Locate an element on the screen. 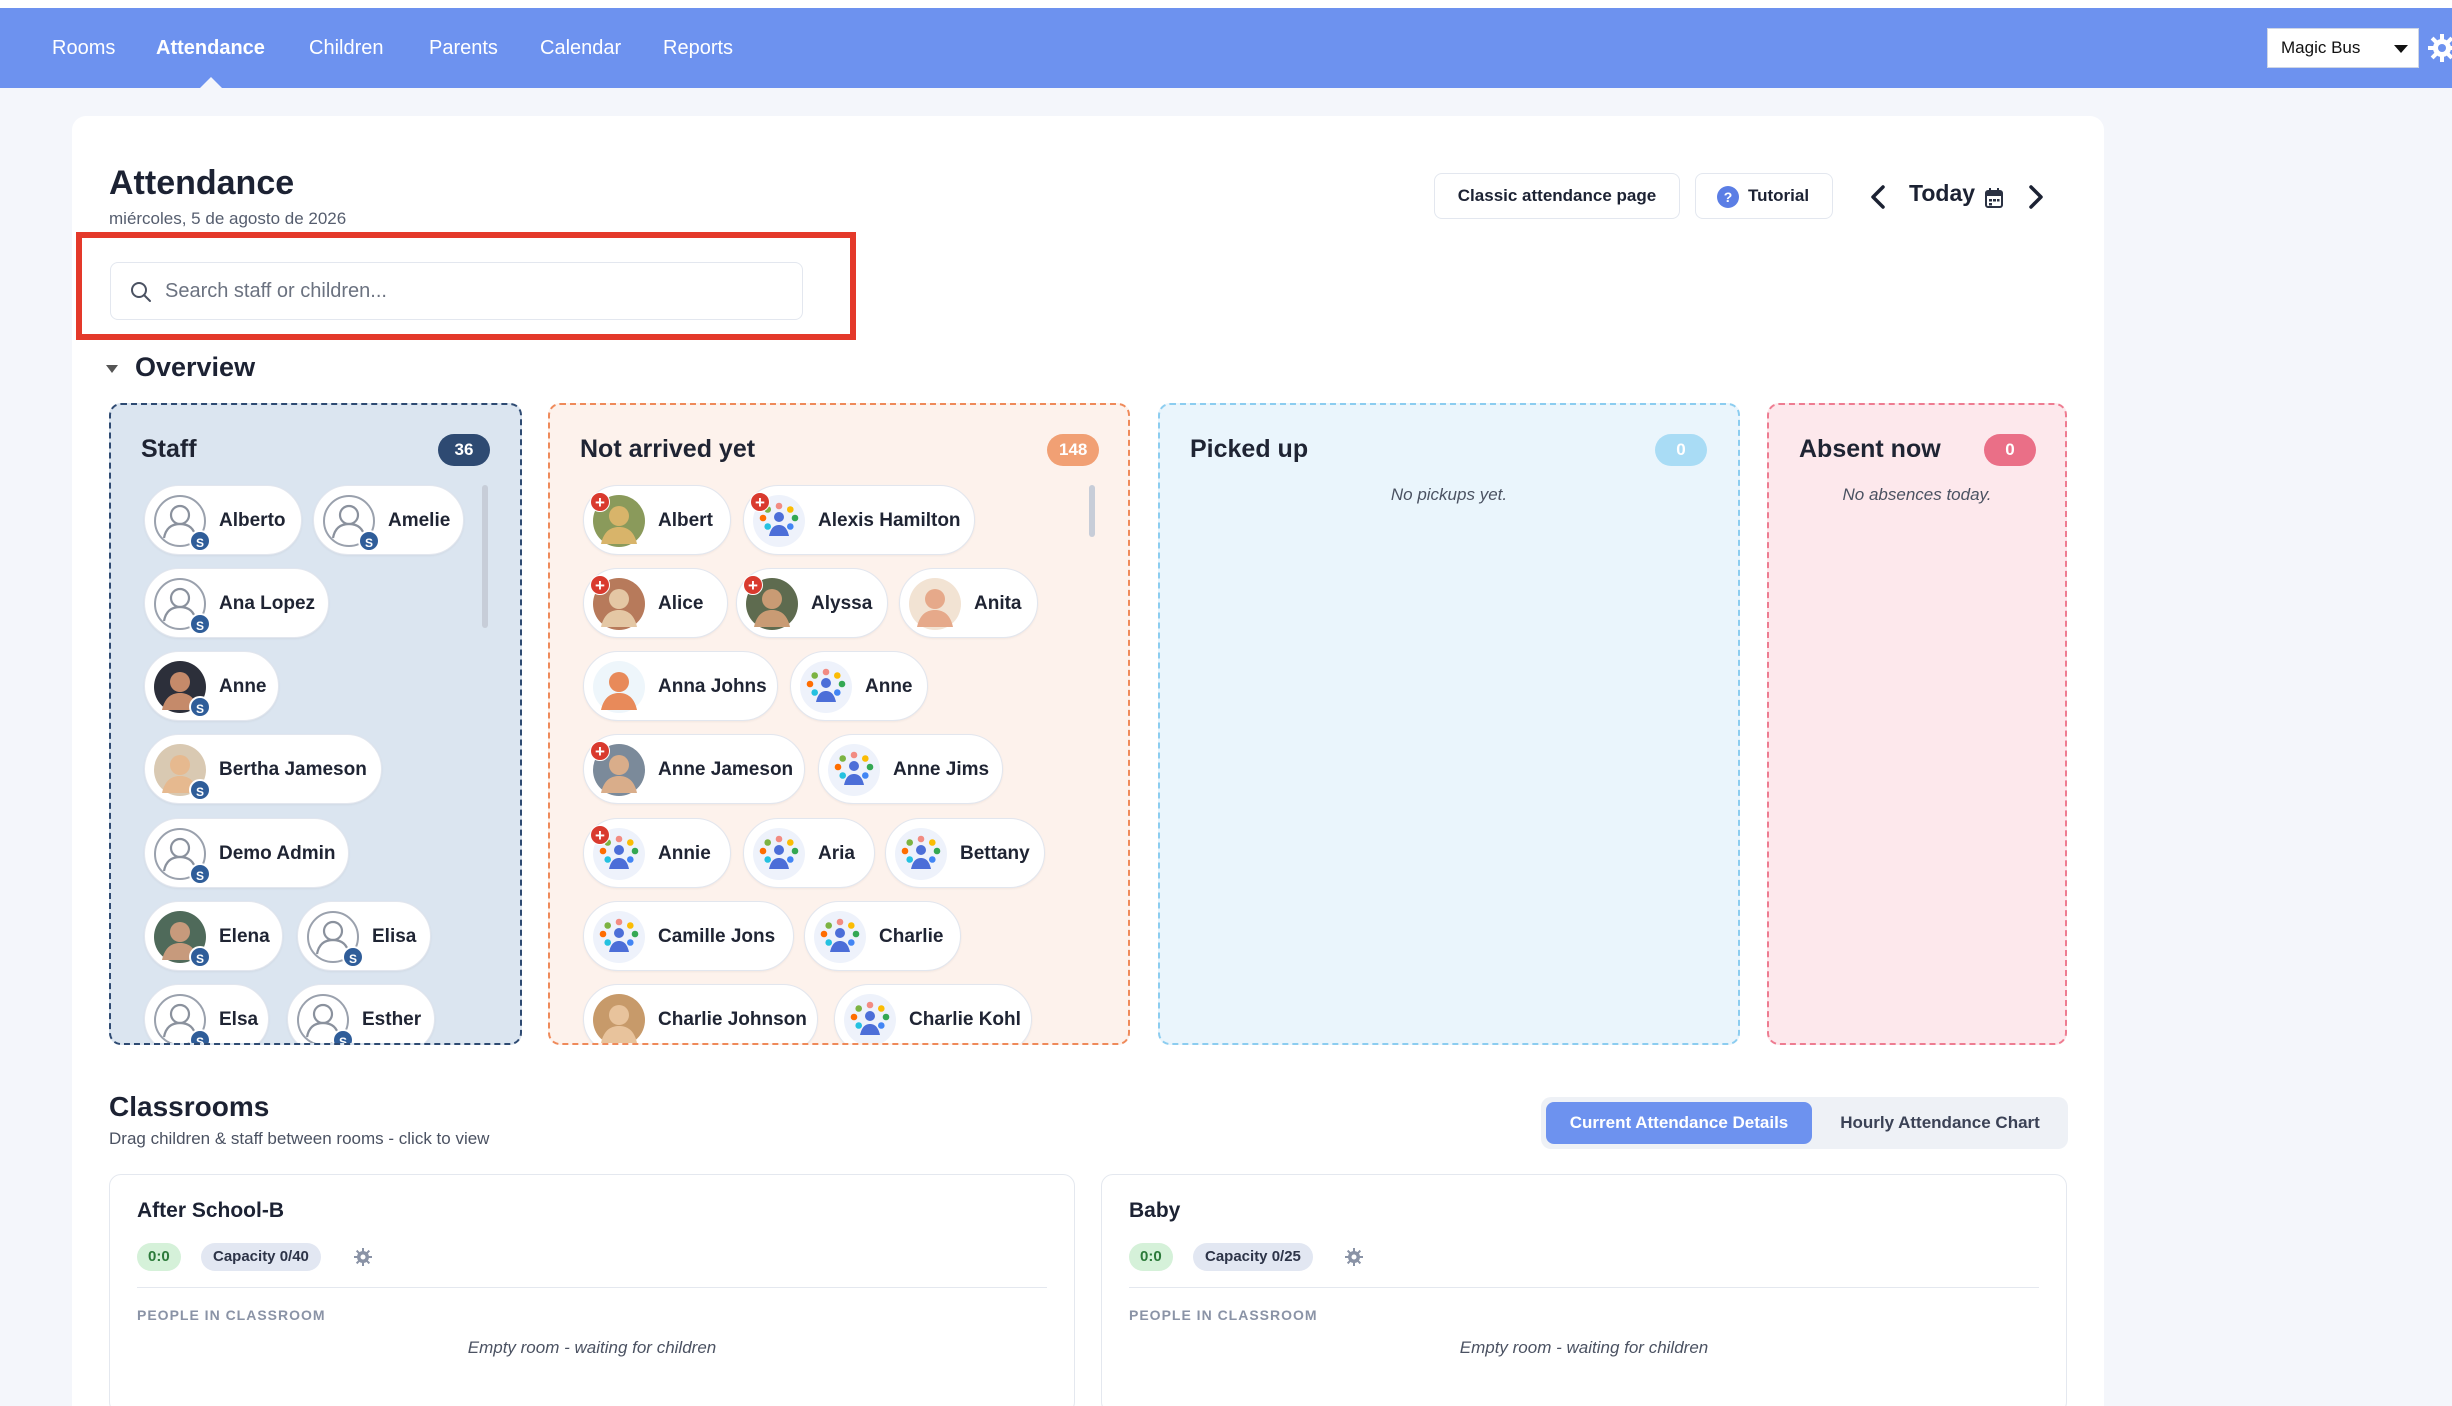  child-pill: + Alexis Hamilton is located at coordinates (859, 520).